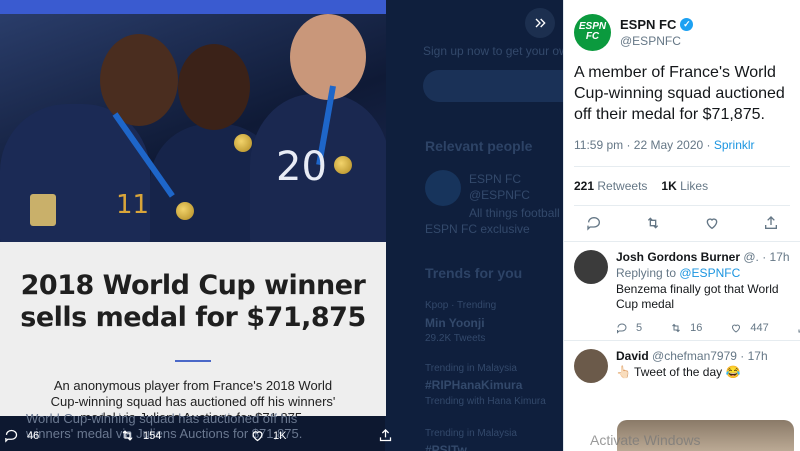 The image size is (800, 451). What do you see at coordinates (280, 435) in the screenshot?
I see `like-count: 1K` at bounding box center [280, 435].